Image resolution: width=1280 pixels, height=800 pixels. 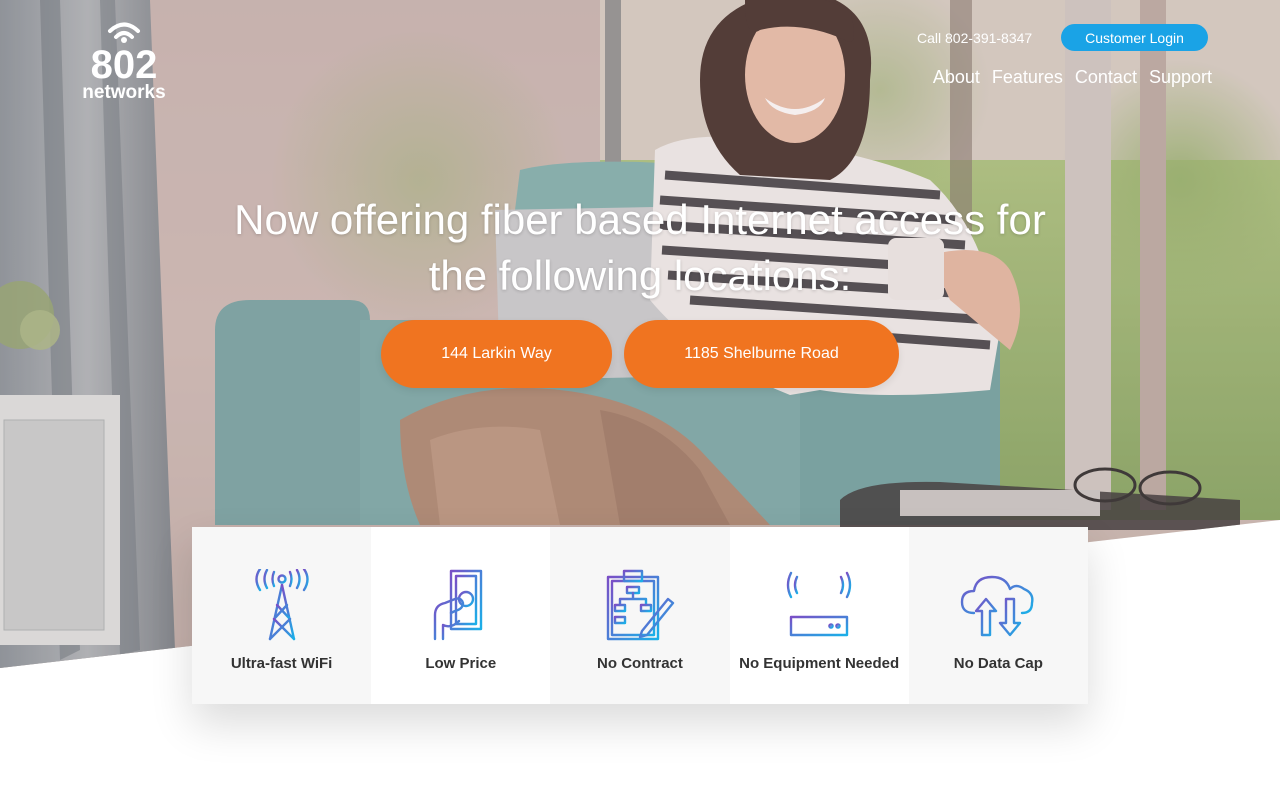 I want to click on nav-contact: Contact, so click(x=1106, y=77).